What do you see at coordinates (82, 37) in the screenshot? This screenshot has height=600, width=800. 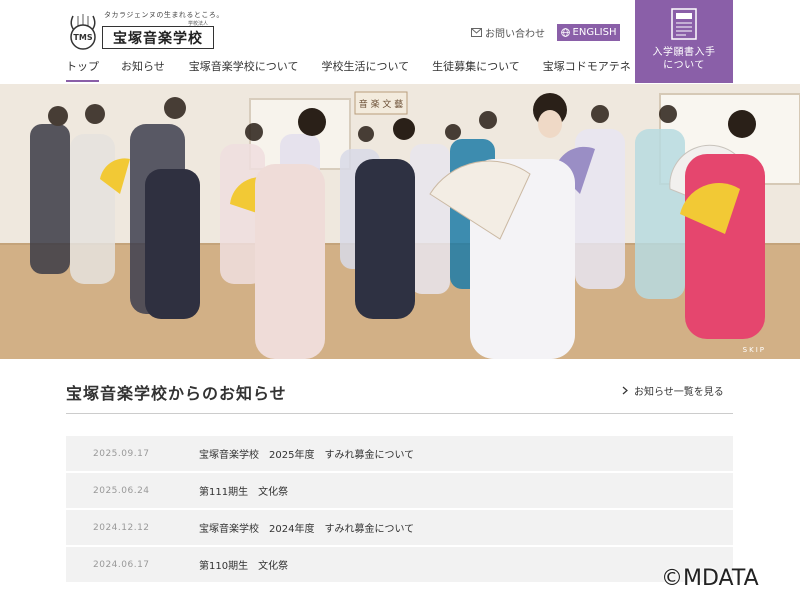 I see `logo-mark-text: TMS` at bounding box center [82, 37].